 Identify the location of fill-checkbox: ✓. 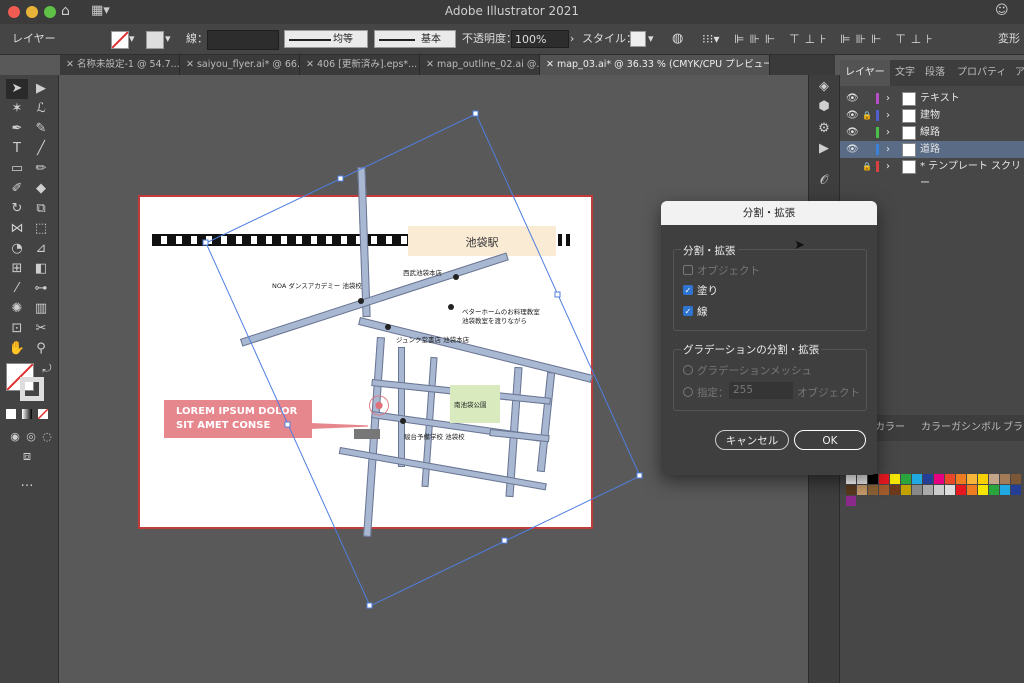
(688, 290).